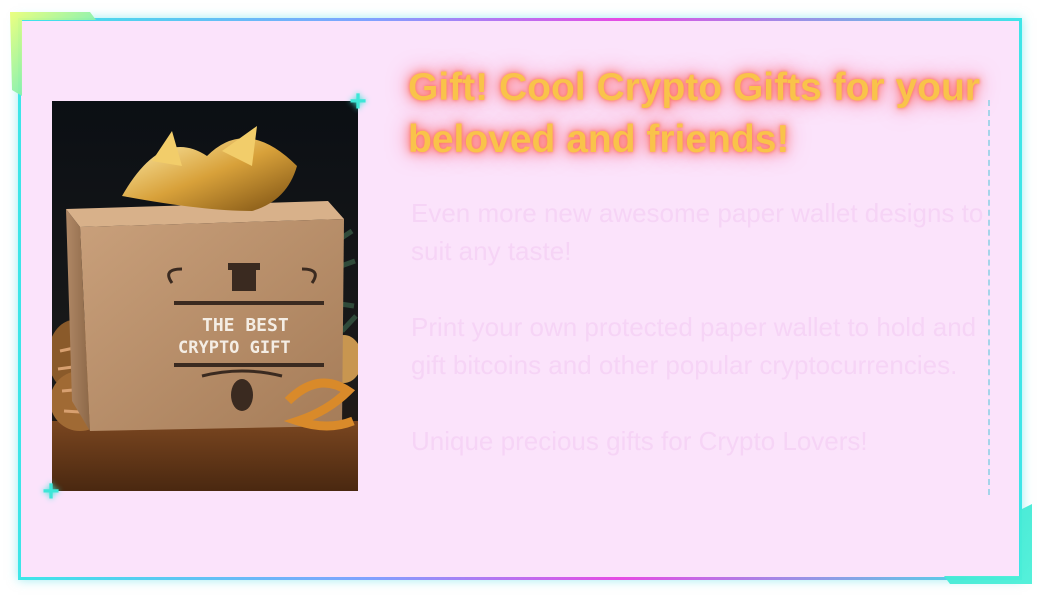 This screenshot has width=1044, height=602. Describe the element at coordinates (245, 325) in the screenshot. I see `box-text-line1: THE BEST` at that location.